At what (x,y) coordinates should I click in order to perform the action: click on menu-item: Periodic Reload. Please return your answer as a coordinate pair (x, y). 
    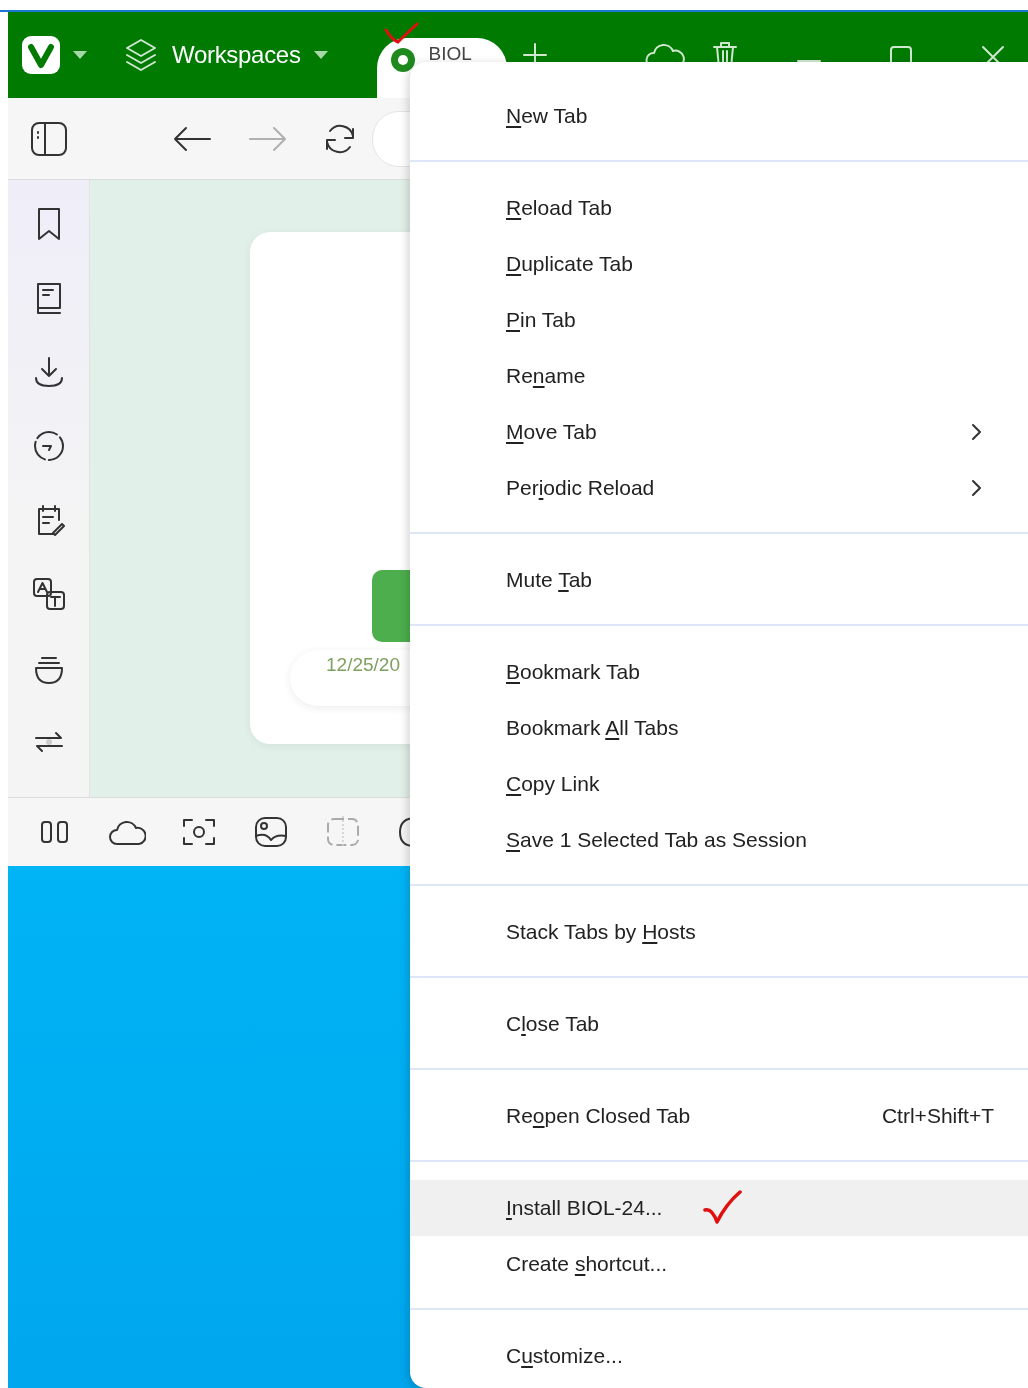
    Looking at the image, I should click on (719, 488).